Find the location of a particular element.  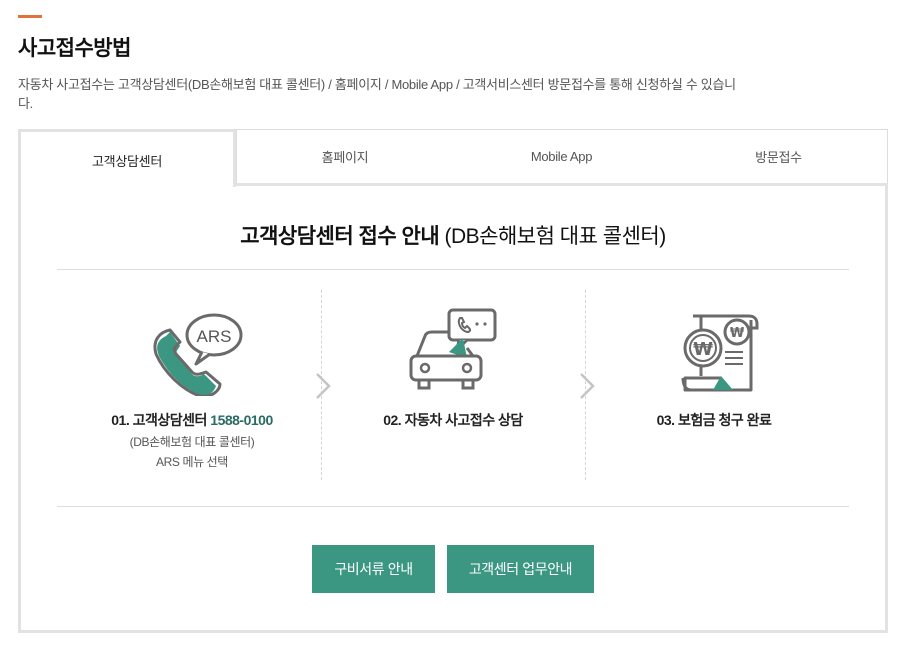

won-icon-text-small: ₩ is located at coordinates (737, 333).